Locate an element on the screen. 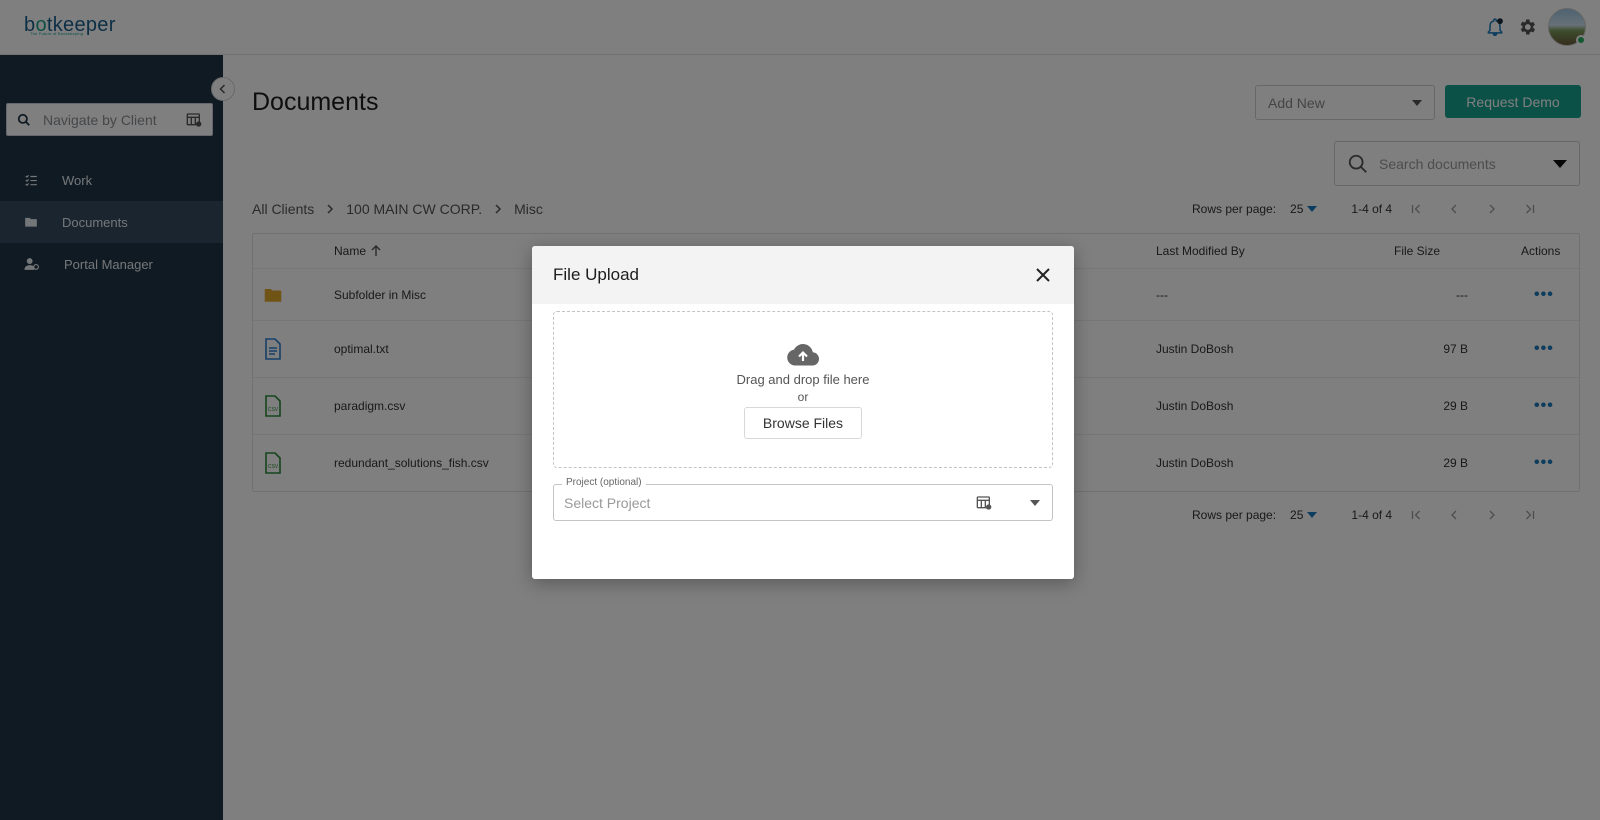 The width and height of the screenshot is (1600, 820). project-grid-icon is located at coordinates (984, 503).